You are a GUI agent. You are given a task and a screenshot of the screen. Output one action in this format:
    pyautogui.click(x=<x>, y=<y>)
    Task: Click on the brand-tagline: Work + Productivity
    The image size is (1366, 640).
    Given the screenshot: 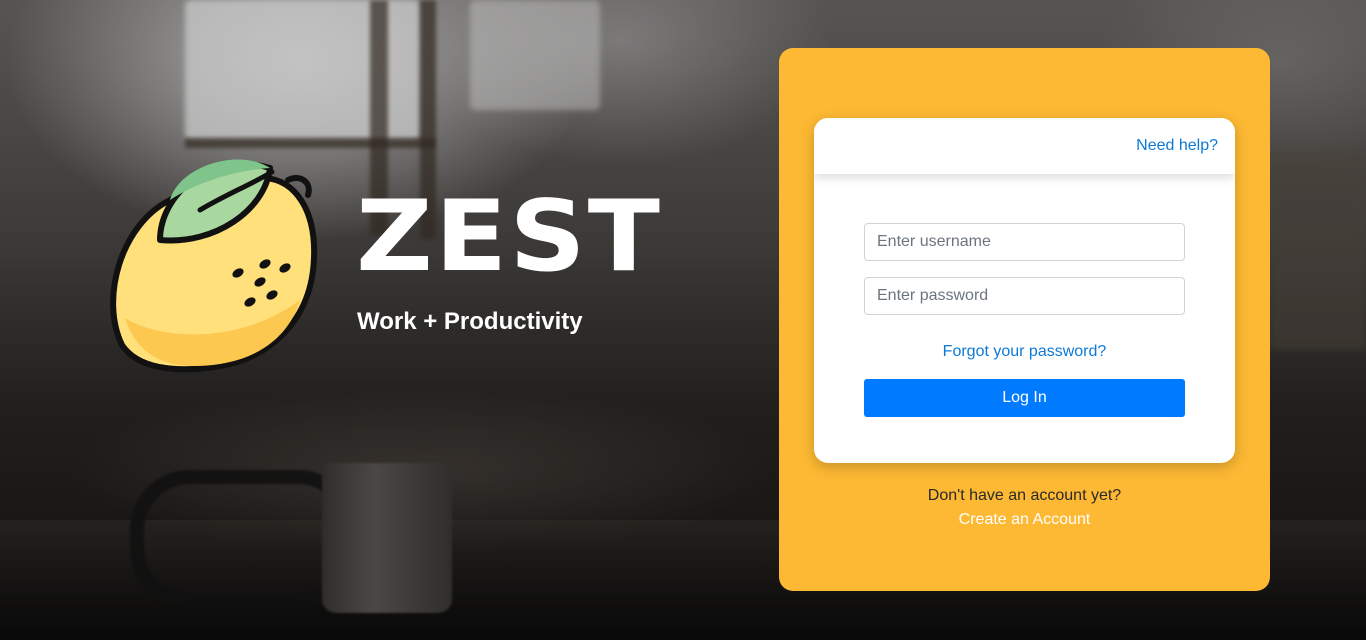 What is the action you would take?
    pyautogui.click(x=470, y=321)
    